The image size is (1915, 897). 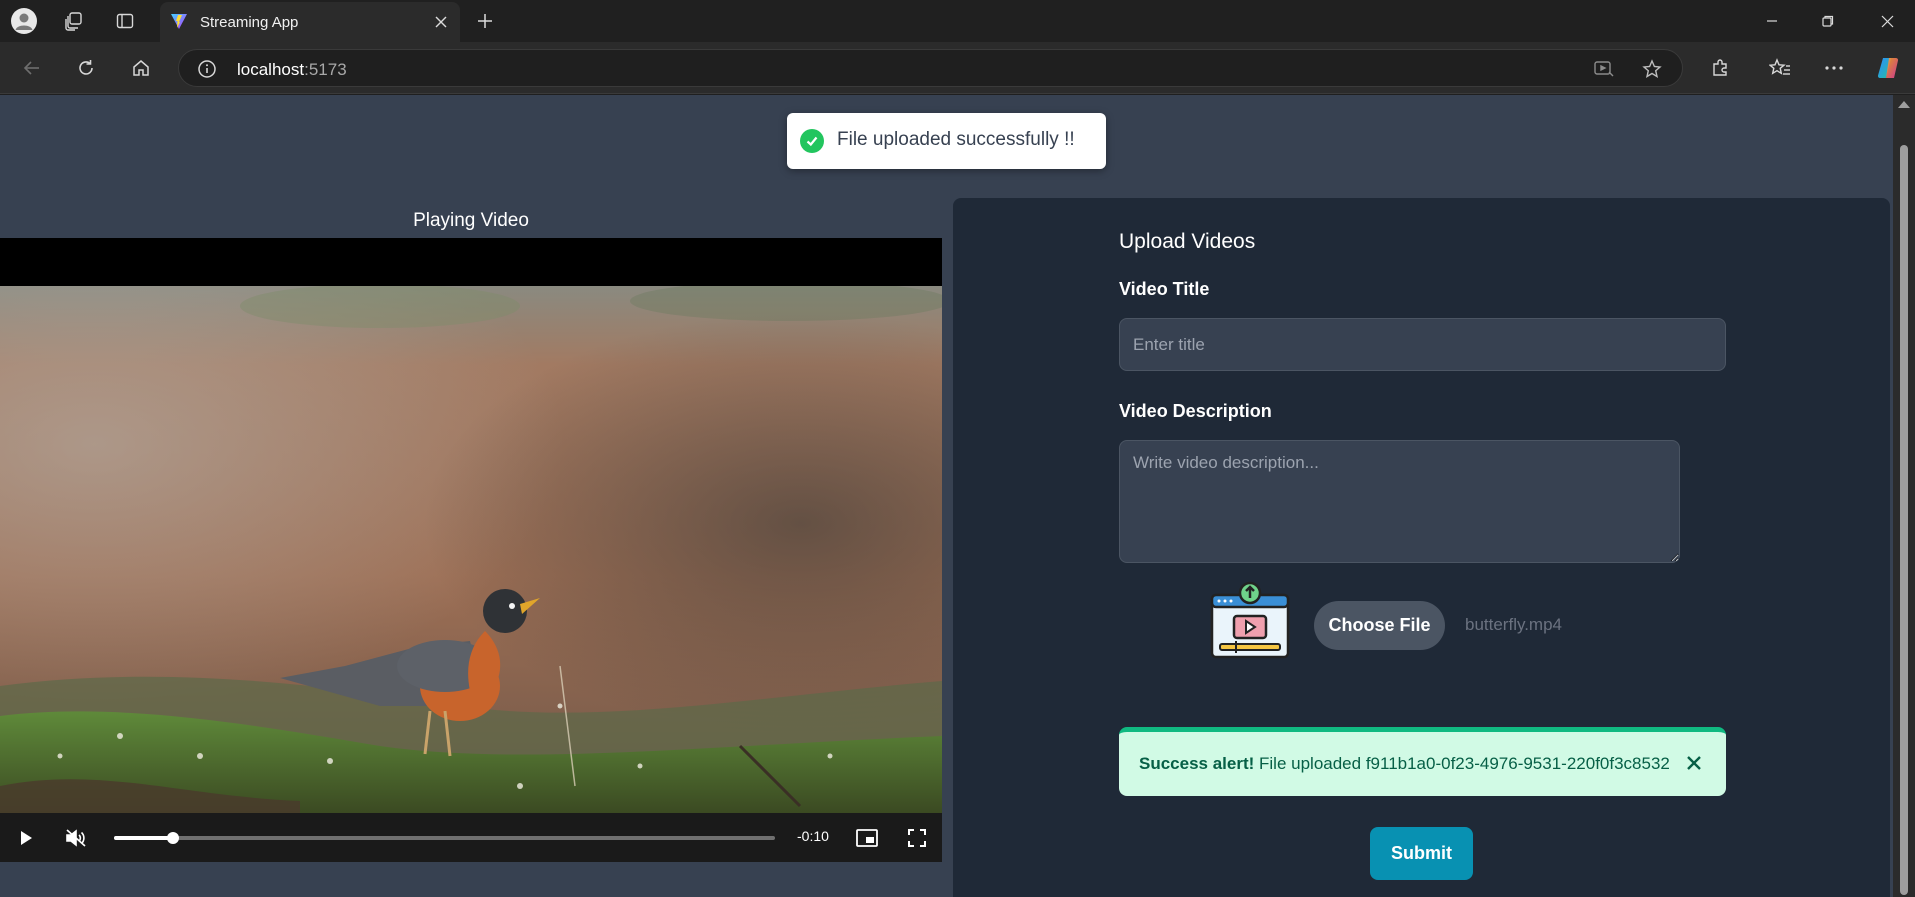 I want to click on play-icon, so click(x=26, y=838).